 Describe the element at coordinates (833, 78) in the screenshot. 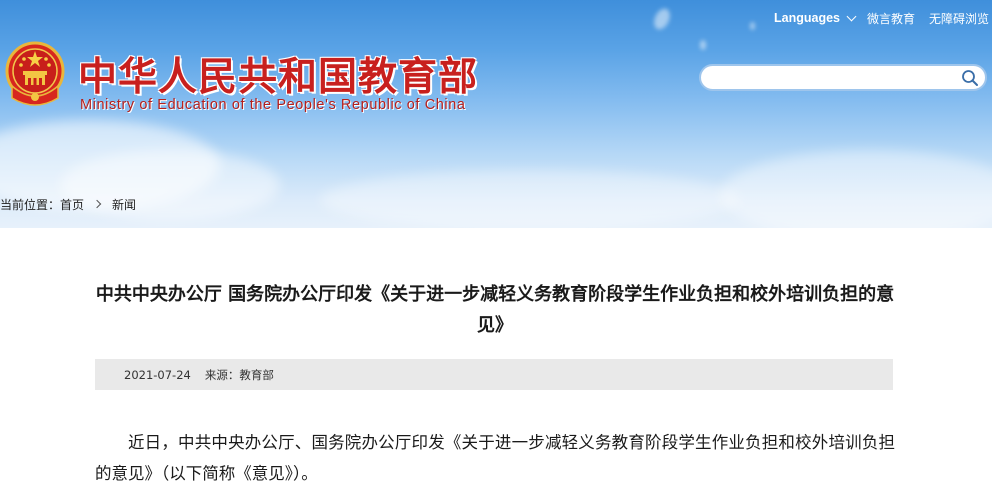

I see `search-input` at that location.